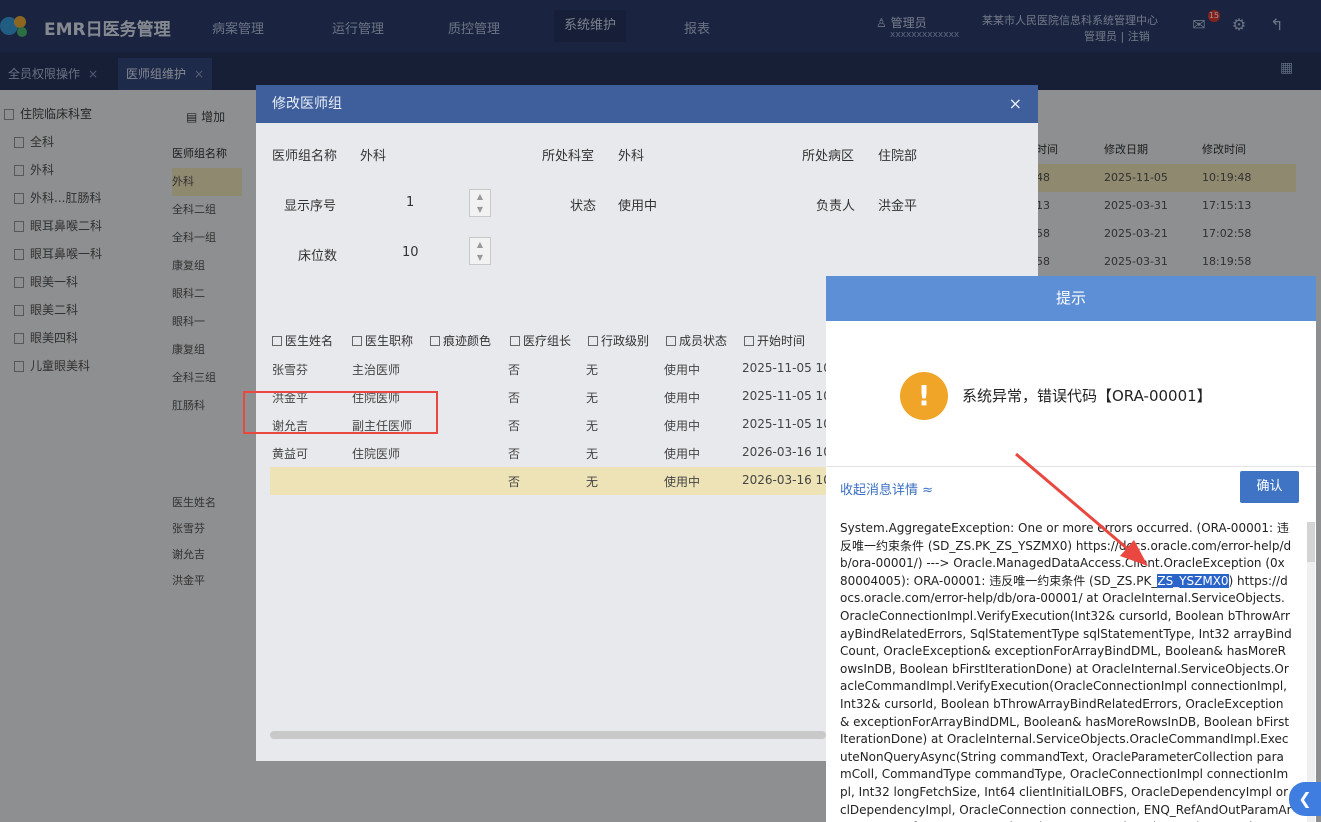 This screenshot has width=1321, height=822. I want to click on column-header: 行政级别, so click(618, 340).